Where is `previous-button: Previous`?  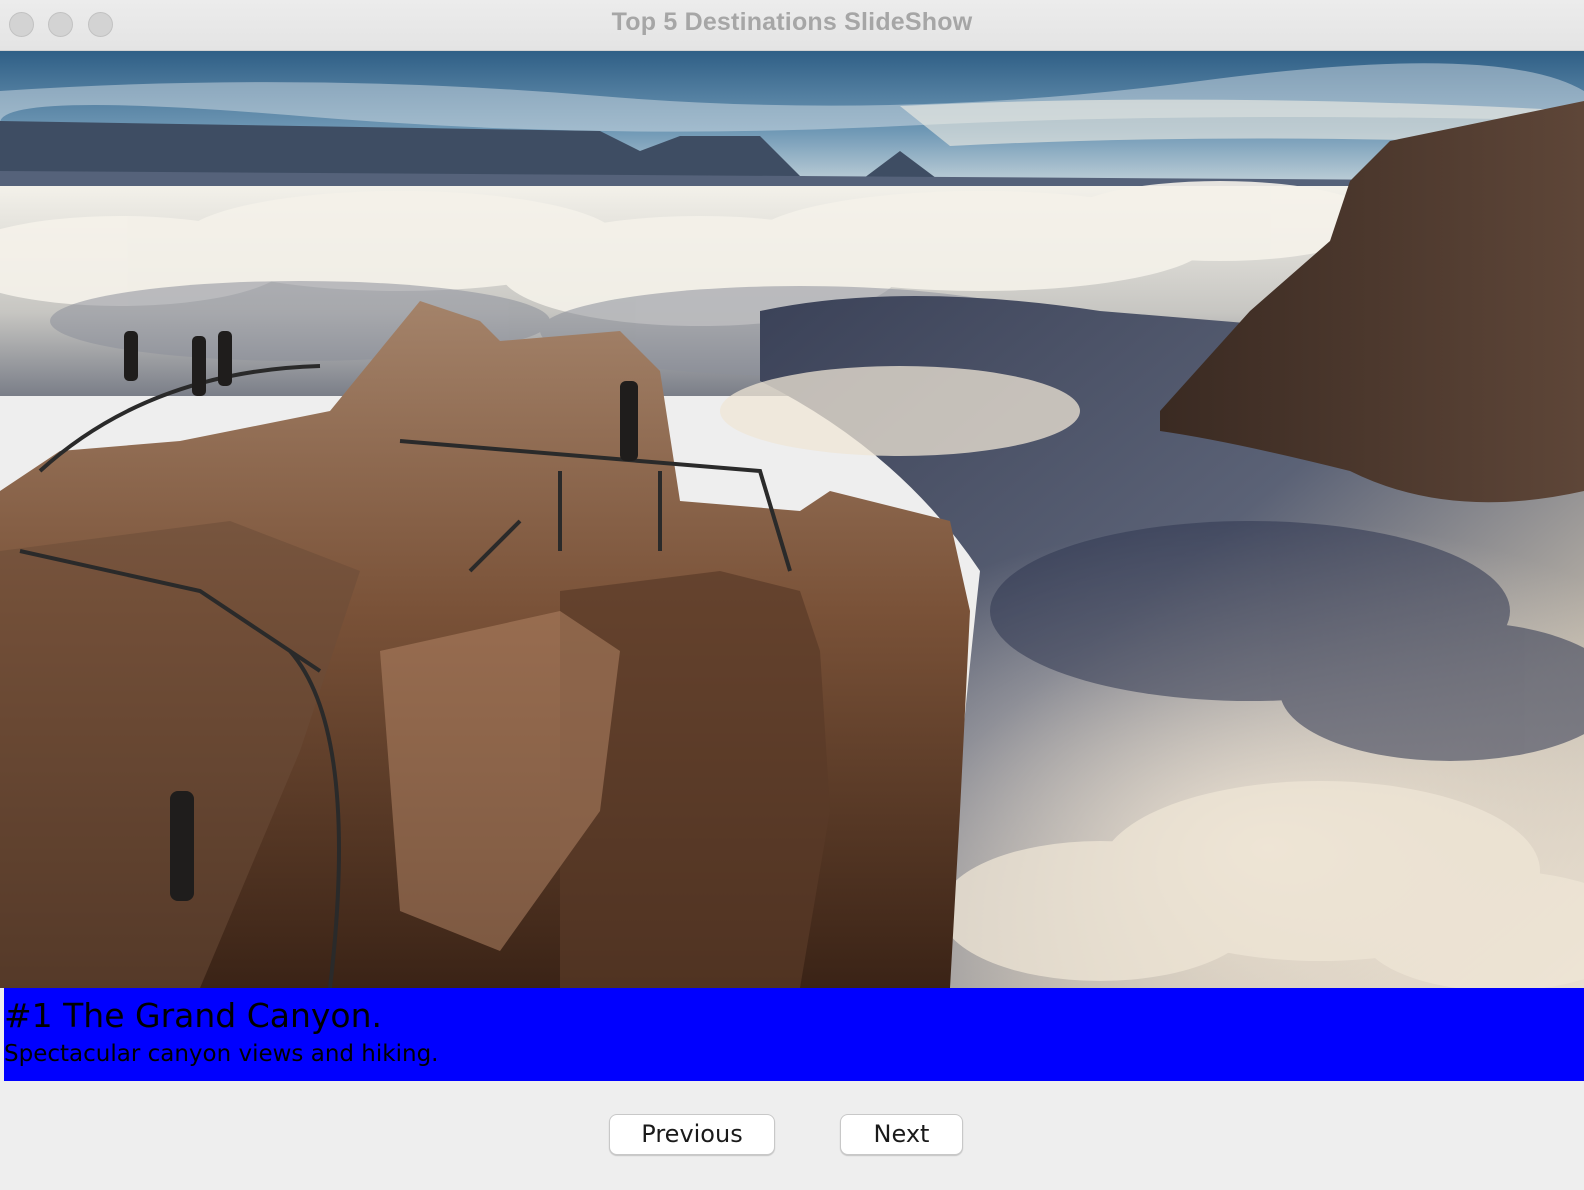
previous-button: Previous is located at coordinates (692, 1134).